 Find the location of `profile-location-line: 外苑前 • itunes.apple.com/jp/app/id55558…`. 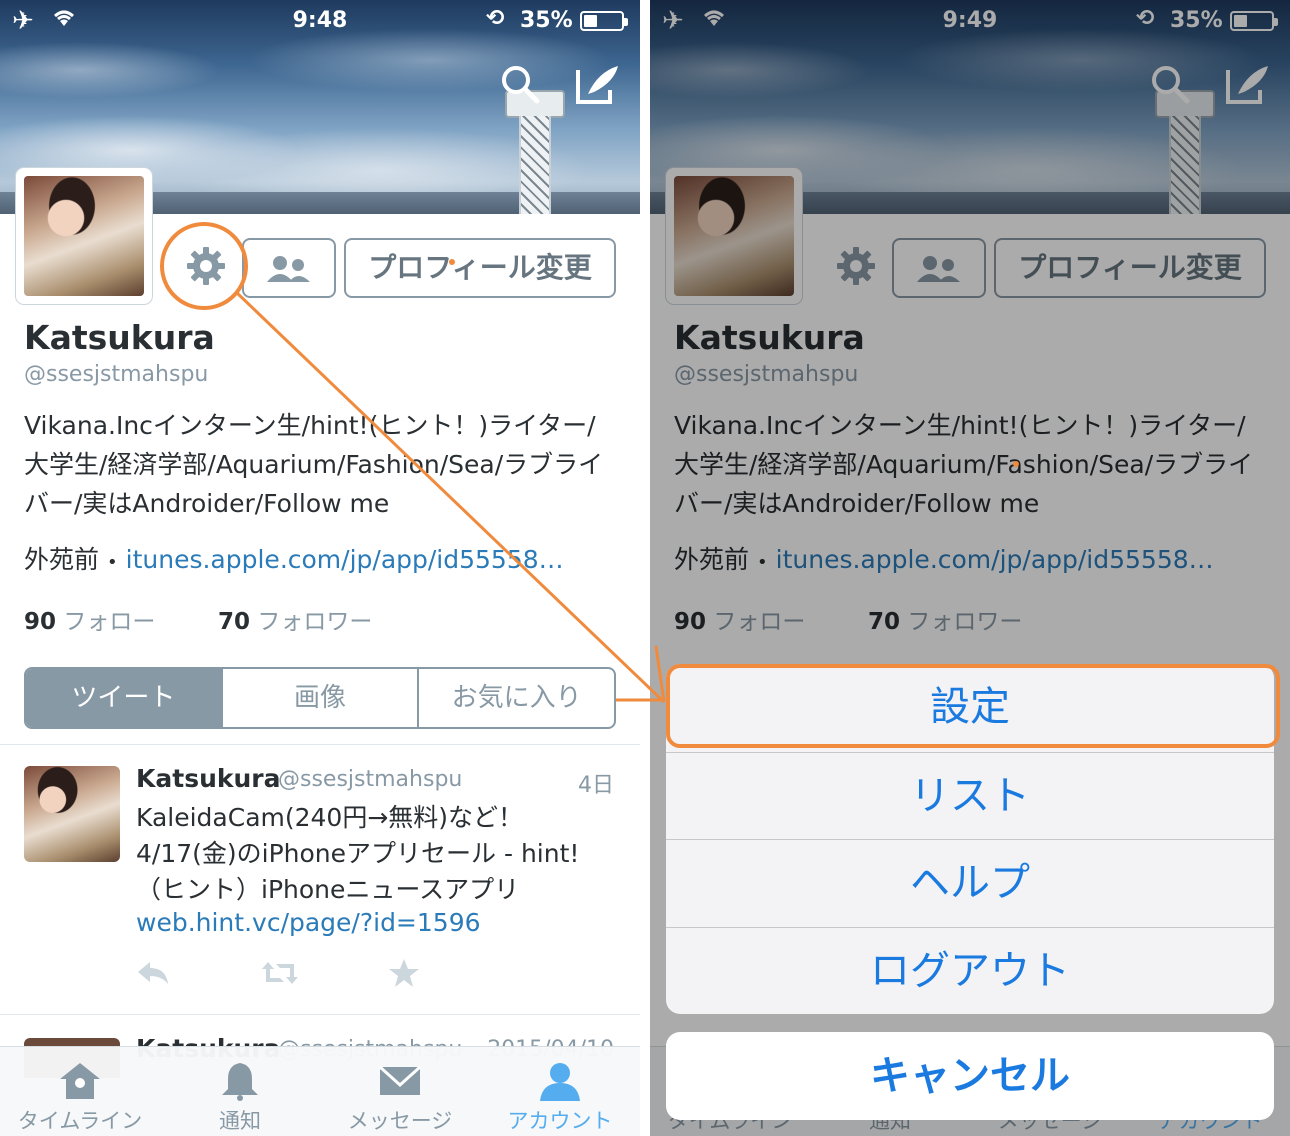

profile-location-line: 外苑前 • itunes.apple.com/jp/app/id55558… is located at coordinates (294, 559).